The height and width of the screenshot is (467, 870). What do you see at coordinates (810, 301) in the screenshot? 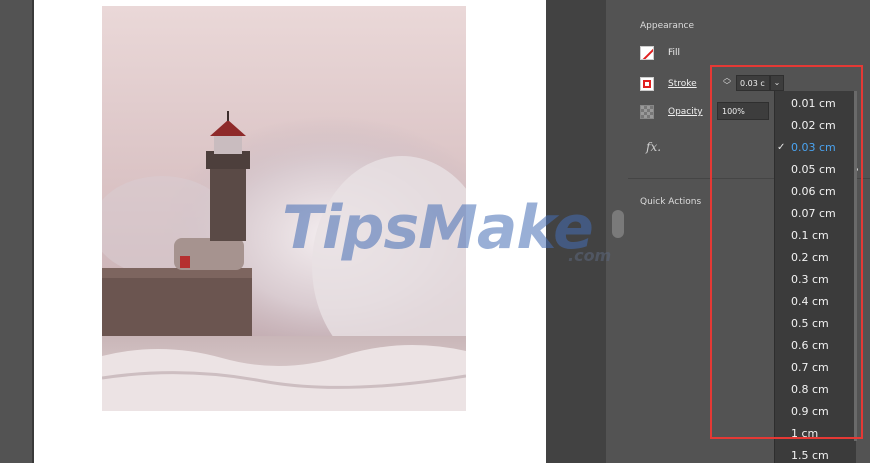
I see `dropdown-option-label: 0.4 cm` at bounding box center [810, 301].